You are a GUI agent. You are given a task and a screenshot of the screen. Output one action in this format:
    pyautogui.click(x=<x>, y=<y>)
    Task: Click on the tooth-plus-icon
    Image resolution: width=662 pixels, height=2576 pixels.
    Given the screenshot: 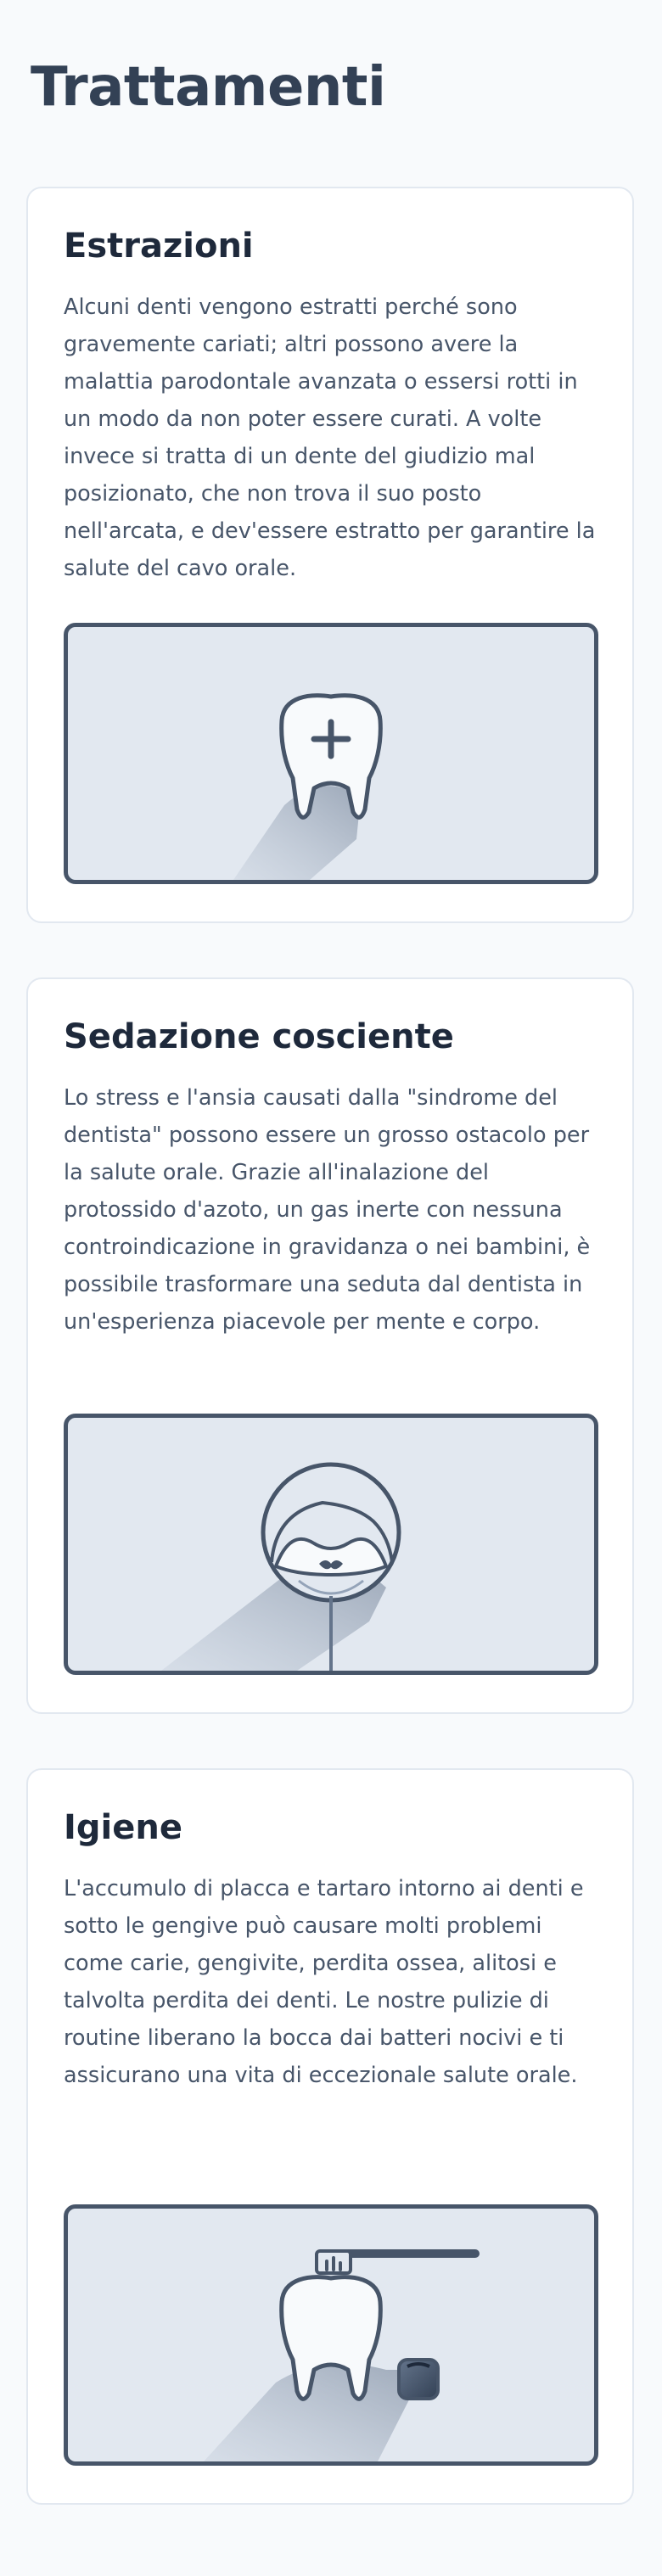 What is the action you would take?
    pyautogui.click(x=308, y=786)
    